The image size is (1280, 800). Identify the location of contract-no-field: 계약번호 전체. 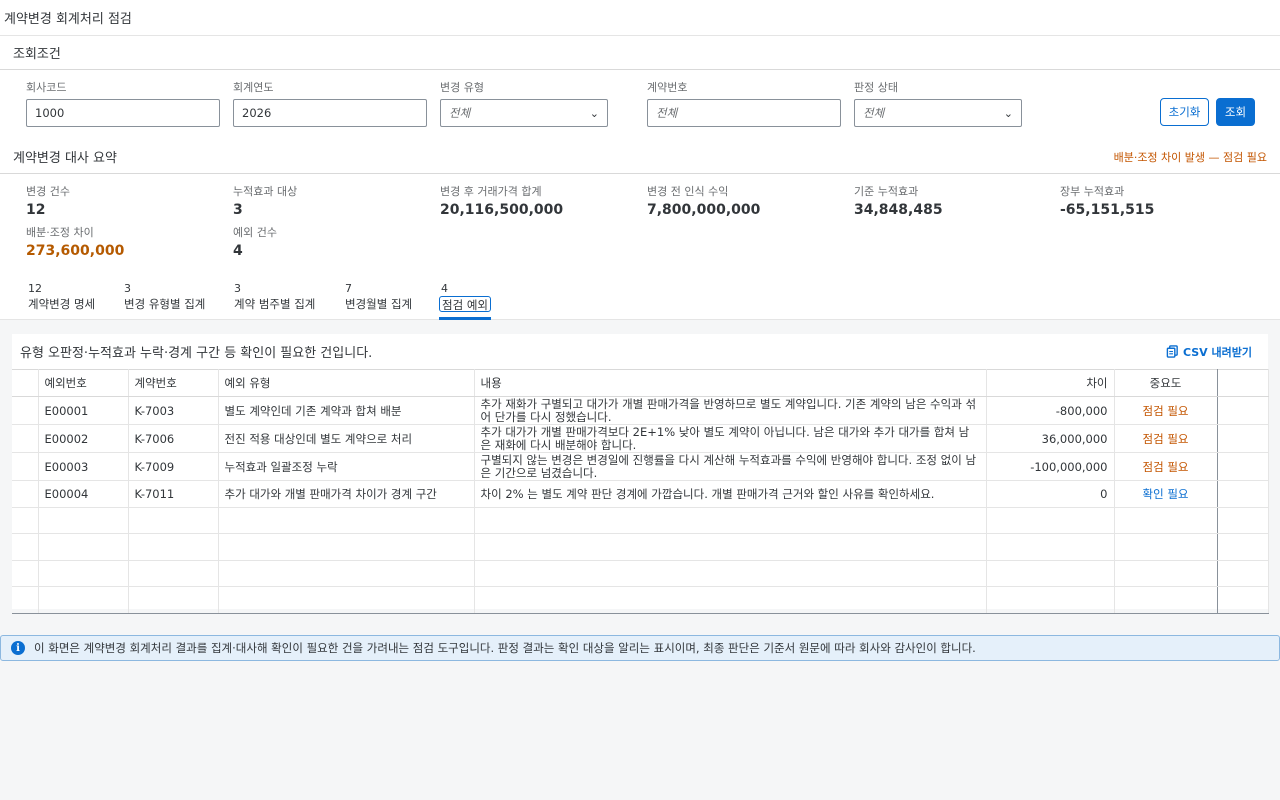
(744, 103).